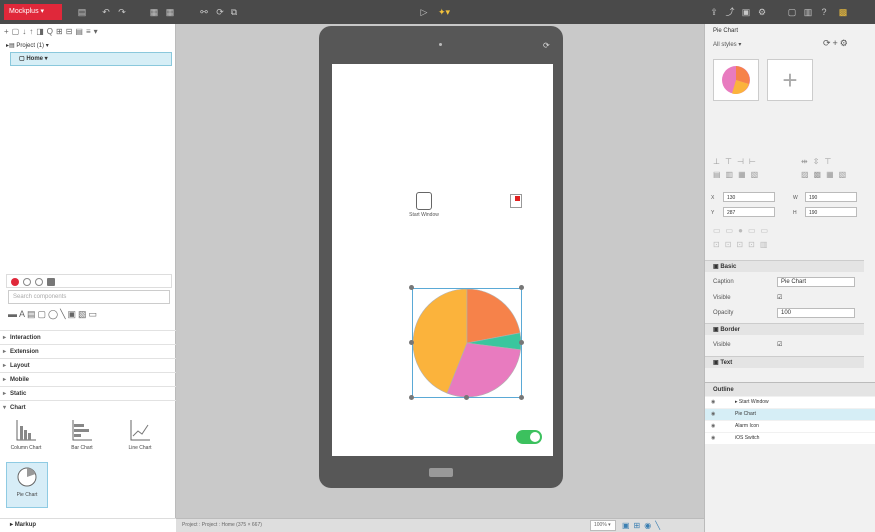 This screenshot has height=532, width=875. What do you see at coordinates (91, 59) in the screenshot?
I see `page-node-home: ▢ Home ▾` at bounding box center [91, 59].